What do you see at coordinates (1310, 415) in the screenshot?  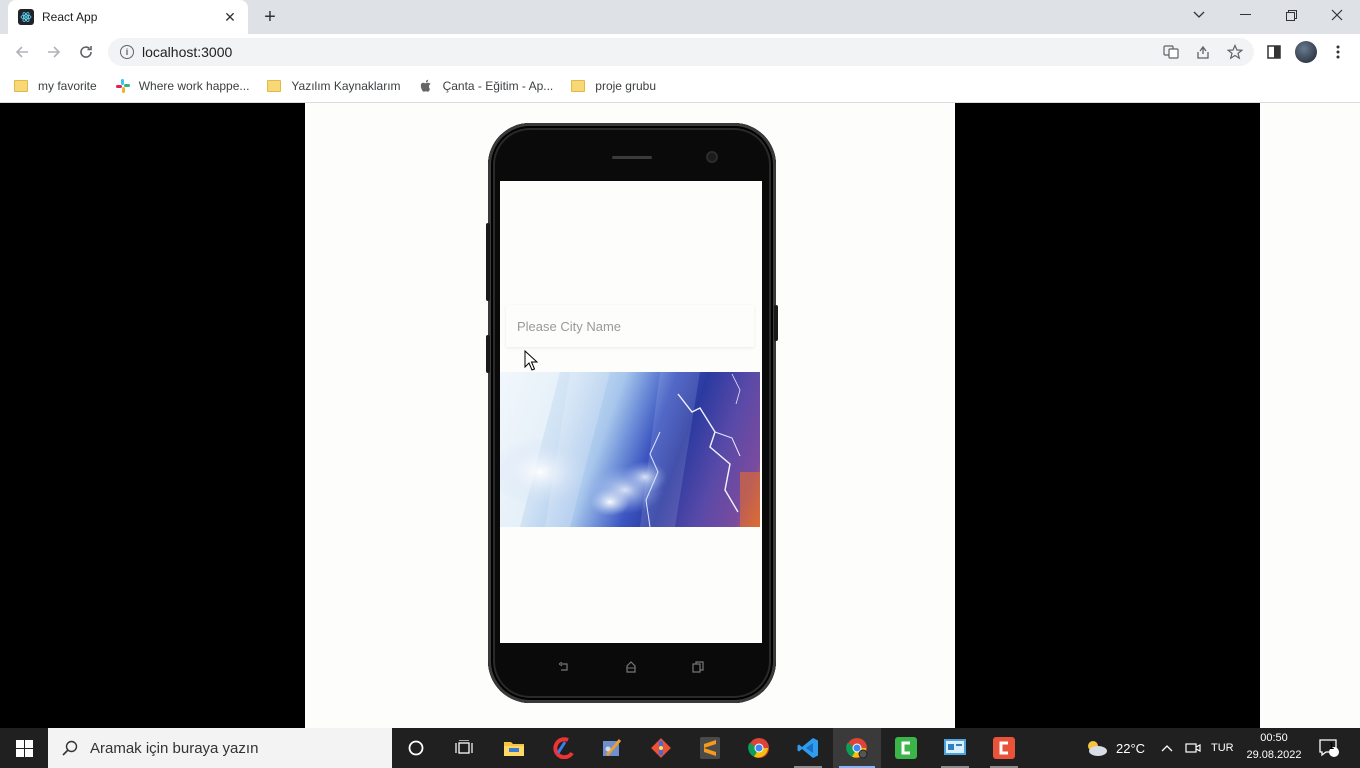 I see `page-right-strip` at bounding box center [1310, 415].